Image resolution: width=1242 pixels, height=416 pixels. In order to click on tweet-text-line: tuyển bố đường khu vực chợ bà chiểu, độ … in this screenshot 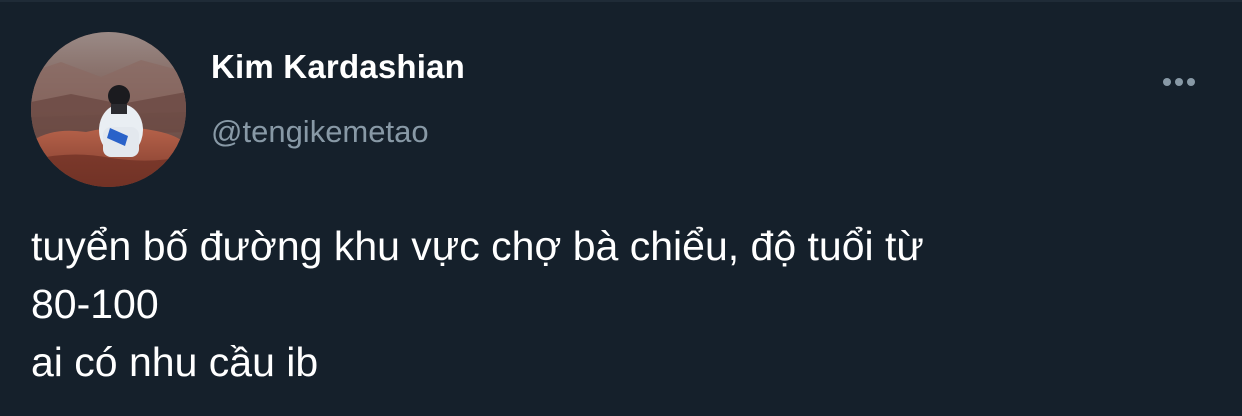, I will do `click(477, 246)`.